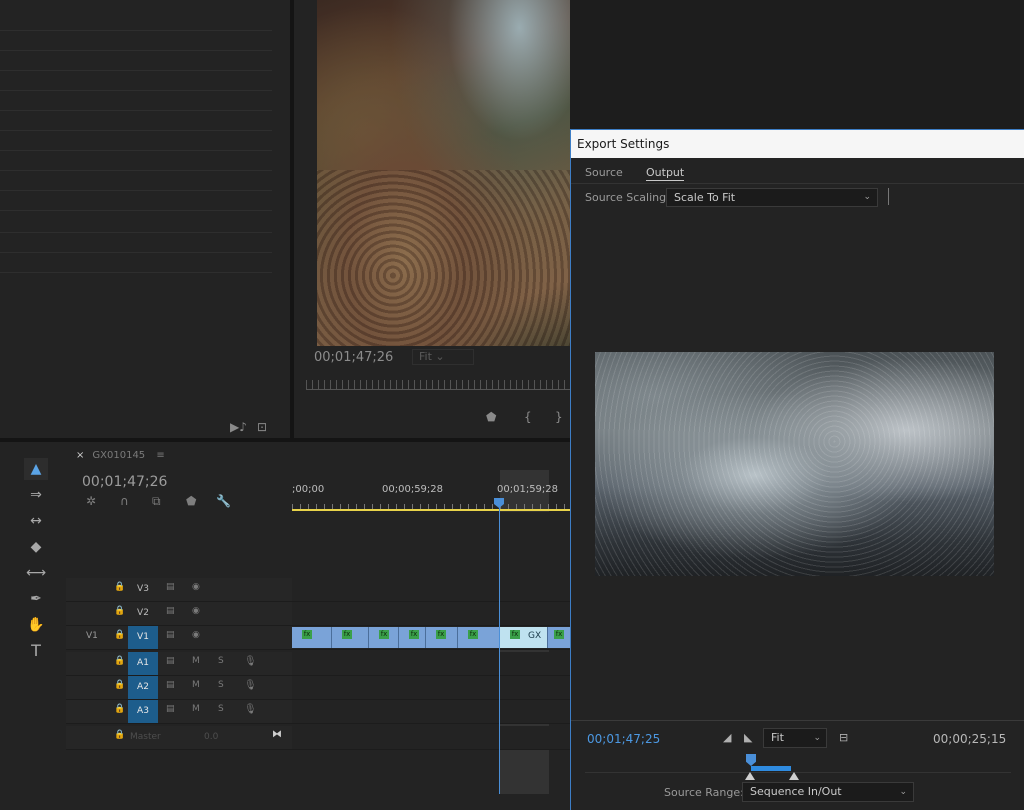 This screenshot has width=1024, height=810. Describe the element at coordinates (623, 739) in the screenshot. I see `current-timecode: 00;01;47;25` at that location.